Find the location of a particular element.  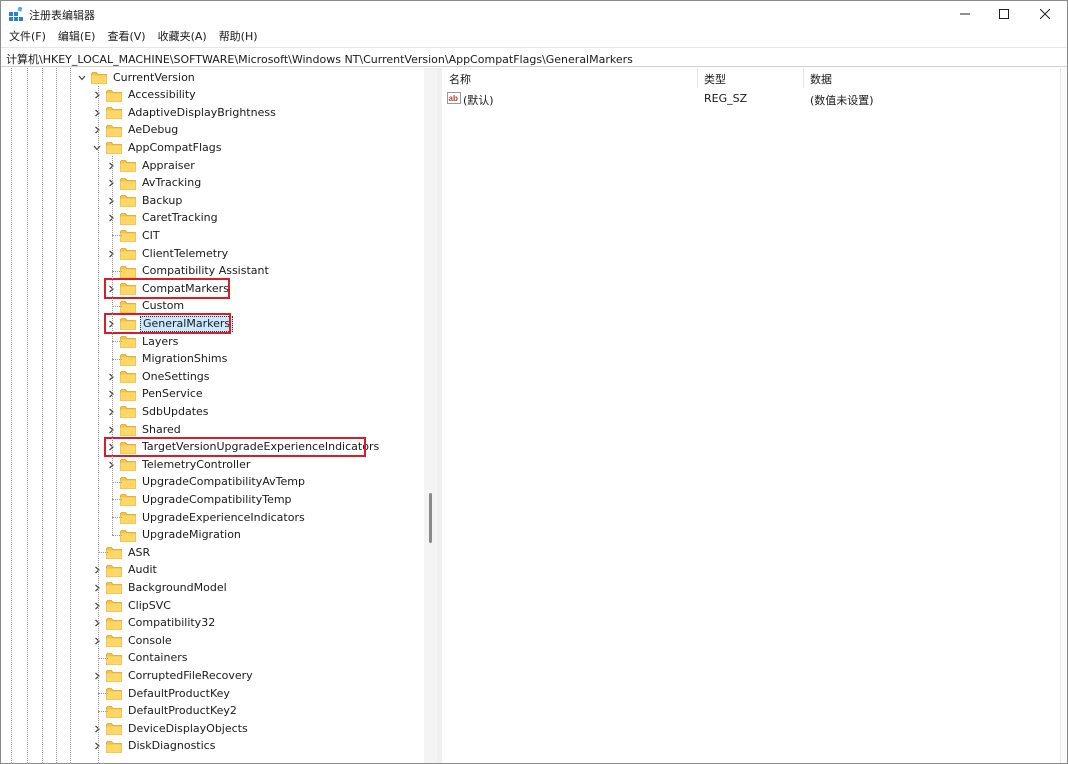

tree-node: UpgradeCompatibilityTemp is located at coordinates (200, 499).